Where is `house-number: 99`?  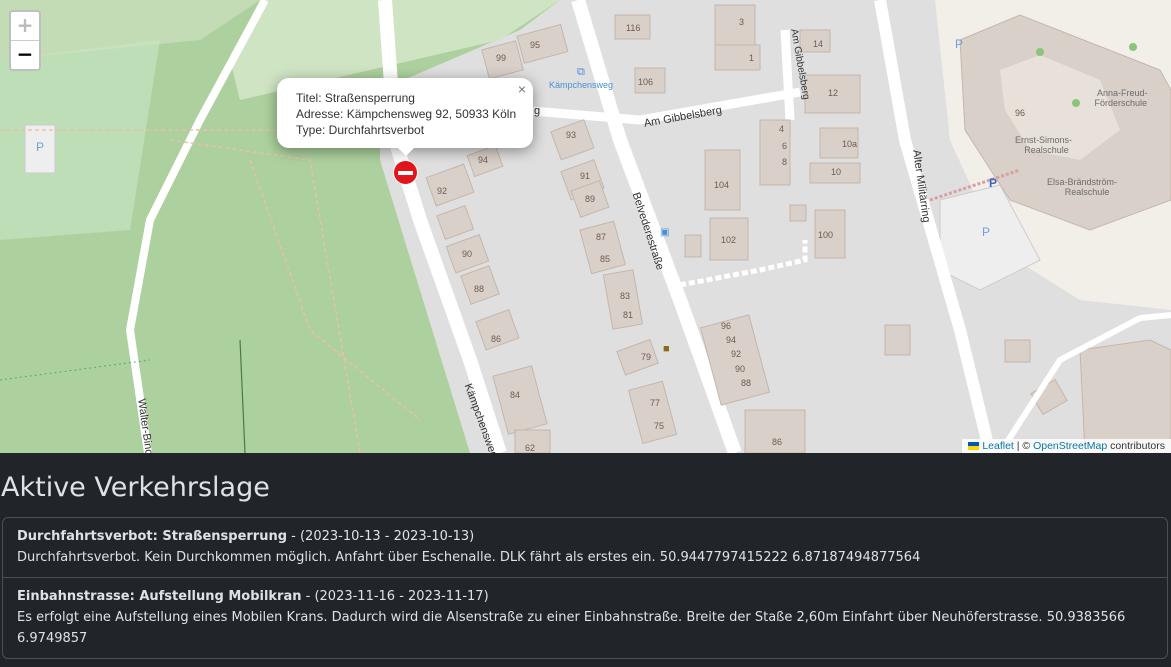 house-number: 99 is located at coordinates (501, 58).